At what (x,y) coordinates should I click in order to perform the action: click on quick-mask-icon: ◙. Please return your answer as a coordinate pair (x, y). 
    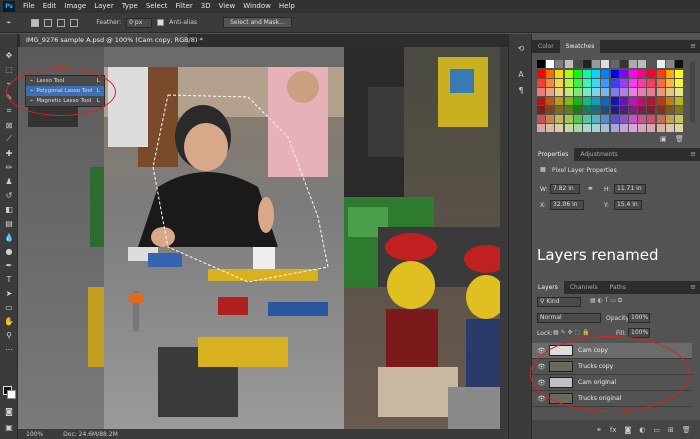
    Looking at the image, I should click on (9, 411).